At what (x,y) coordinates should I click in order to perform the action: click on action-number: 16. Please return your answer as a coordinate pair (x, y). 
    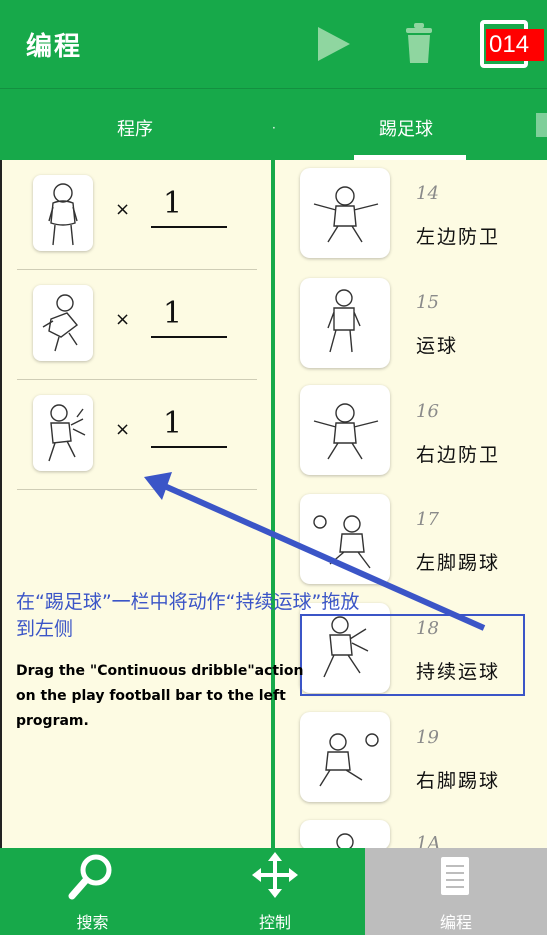
    Looking at the image, I should click on (427, 411).